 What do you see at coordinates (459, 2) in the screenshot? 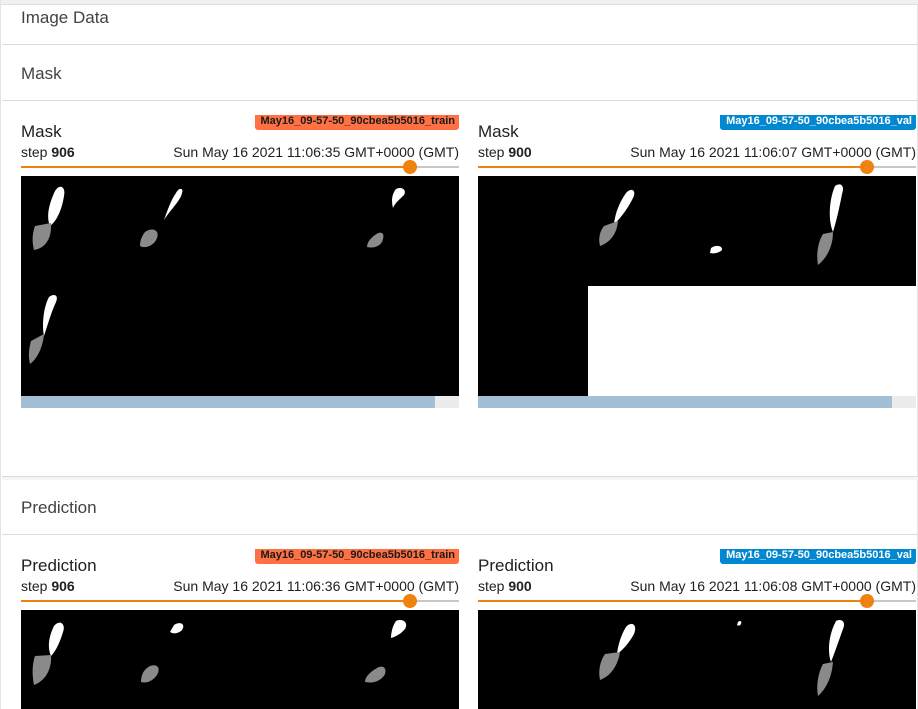
I see `top-shadow` at bounding box center [459, 2].